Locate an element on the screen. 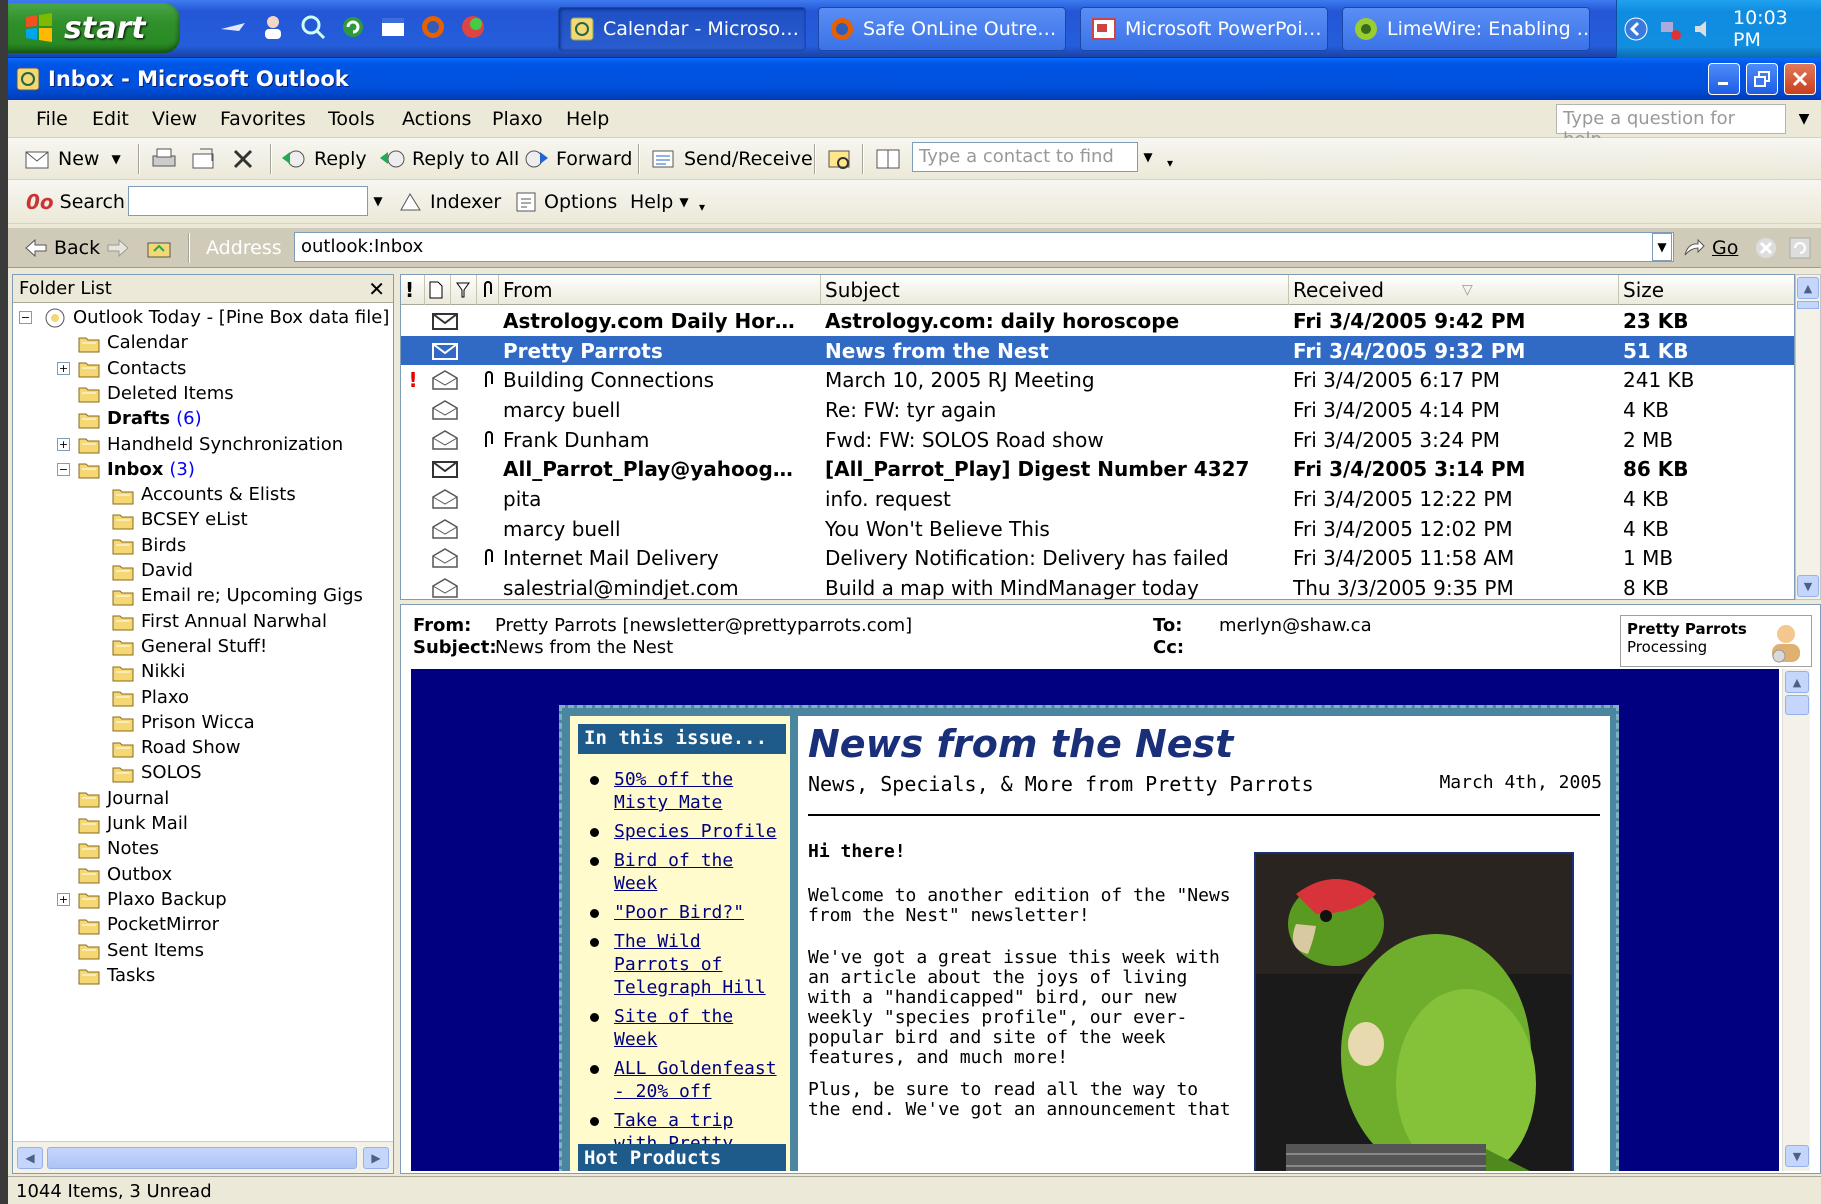 This screenshot has height=1204, width=1821. close-button is located at coordinates (1800, 79).